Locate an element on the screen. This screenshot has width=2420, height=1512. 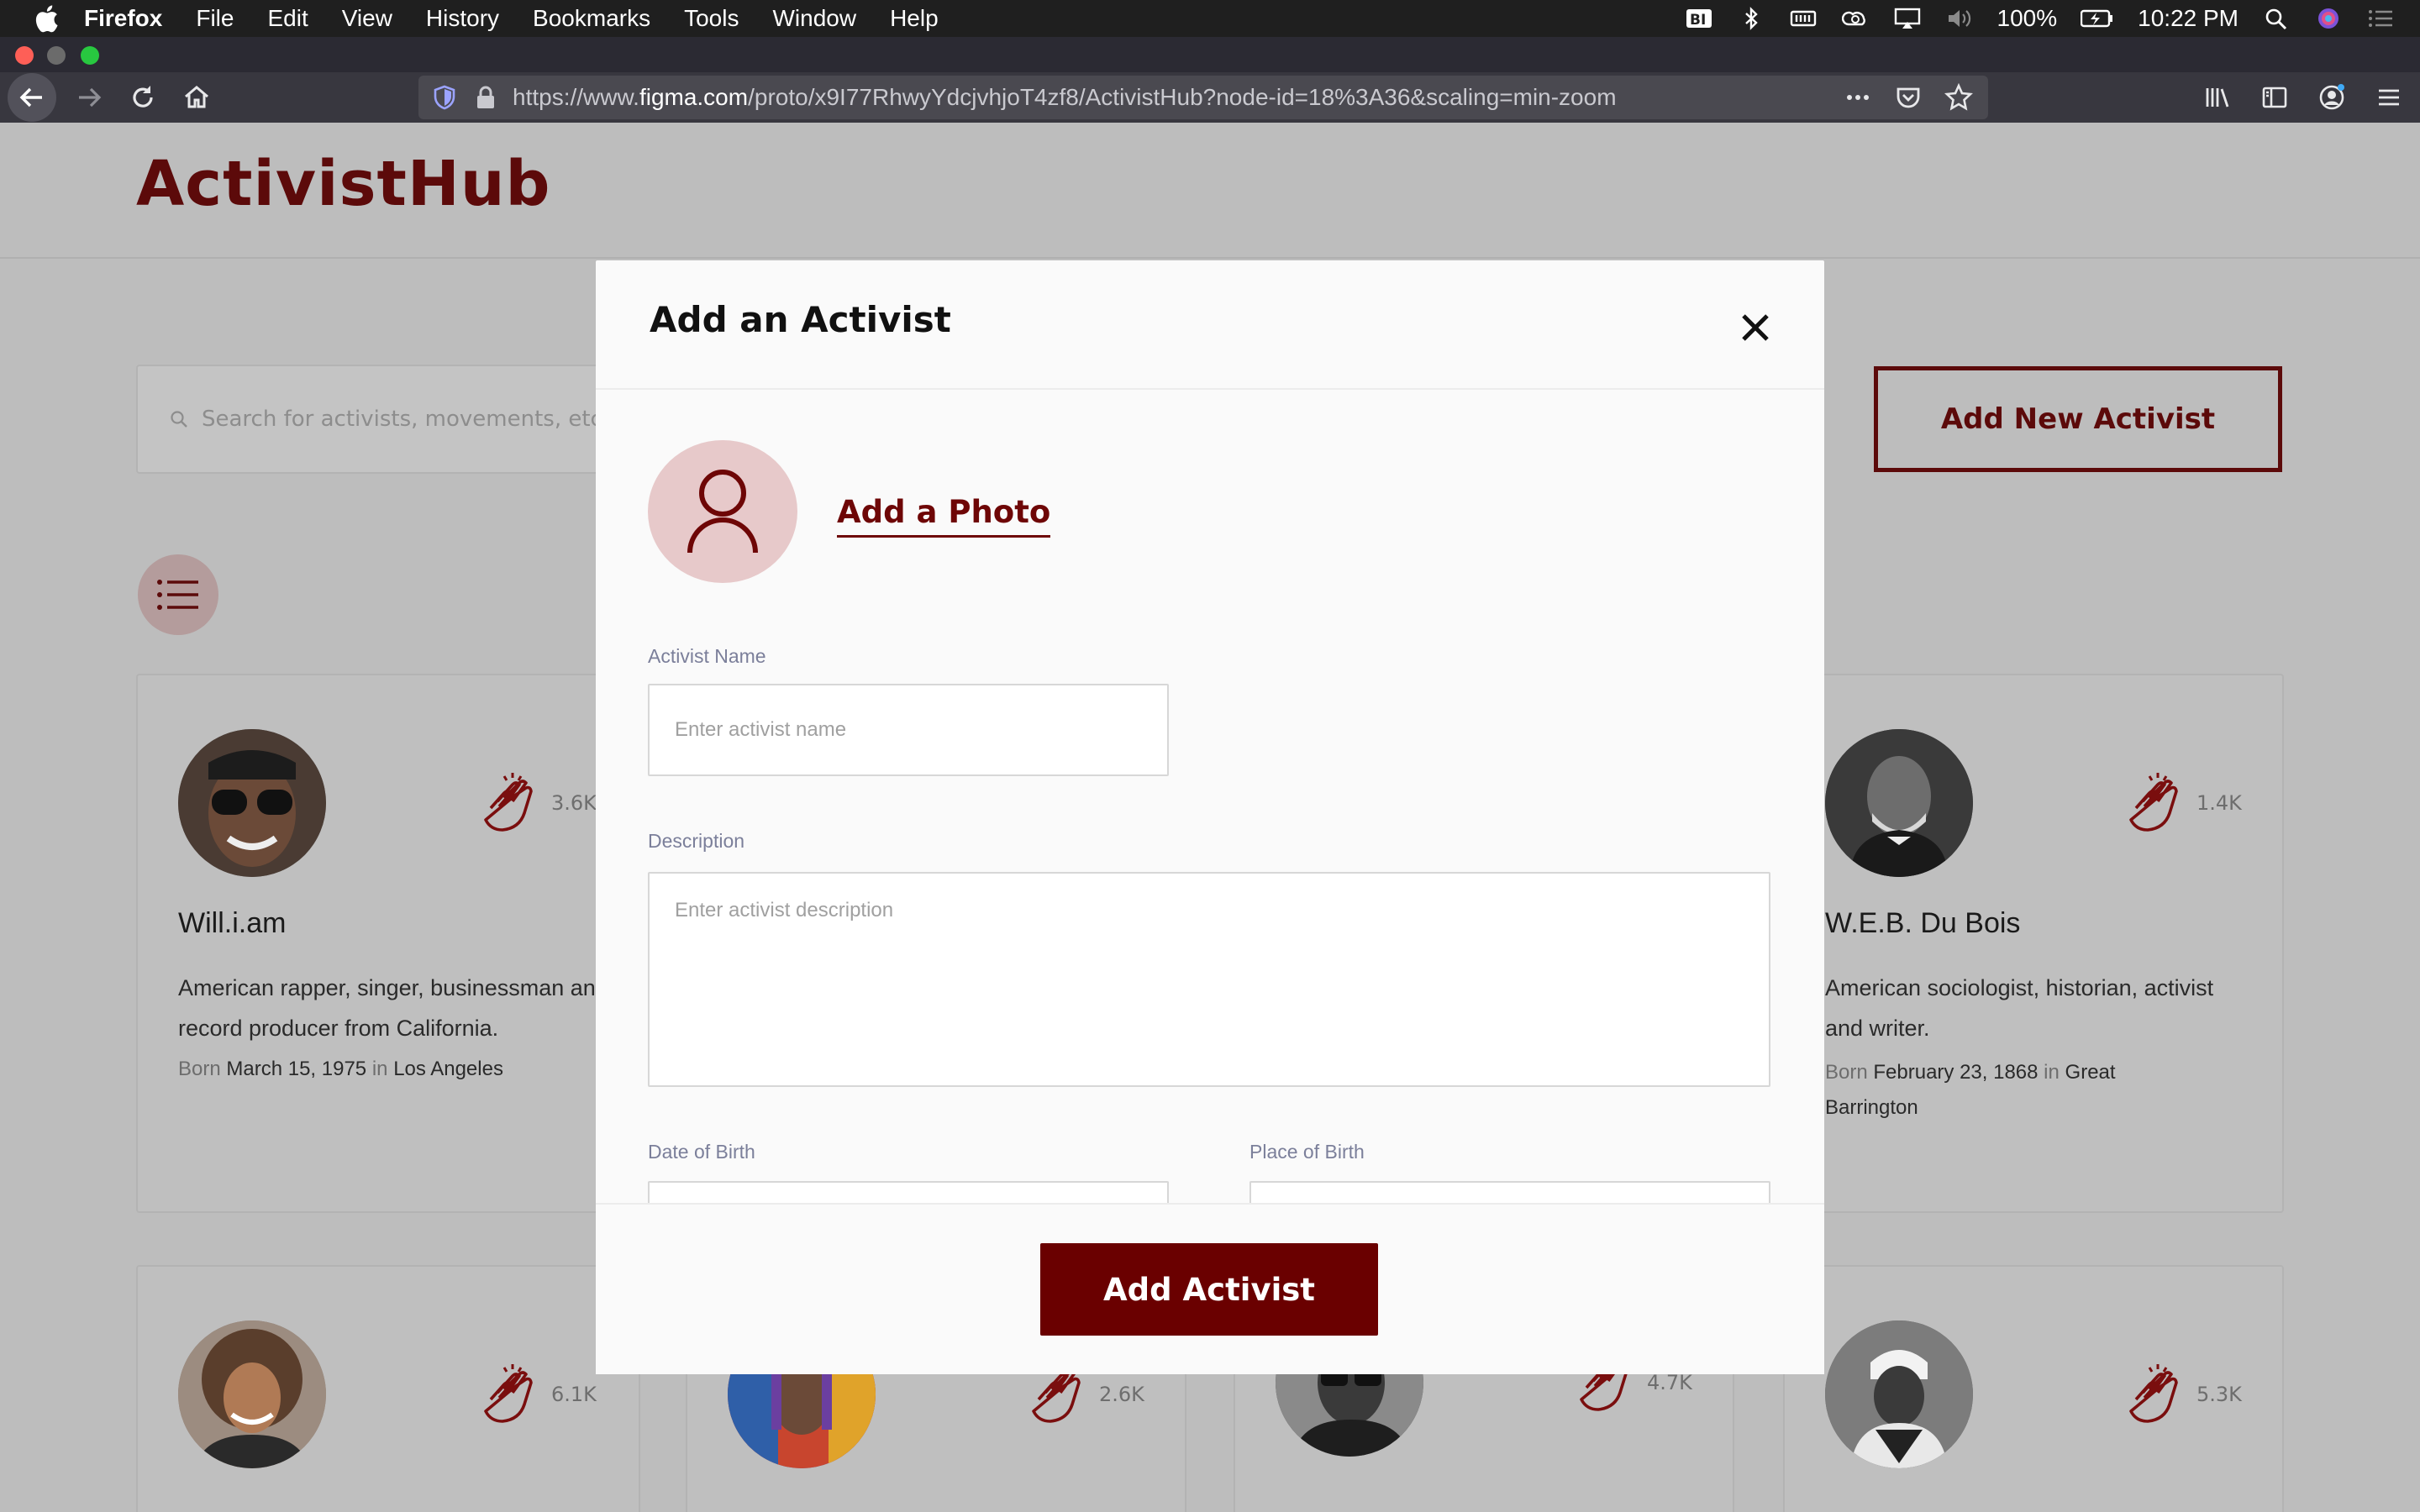
lock-icon is located at coordinates (485, 97).